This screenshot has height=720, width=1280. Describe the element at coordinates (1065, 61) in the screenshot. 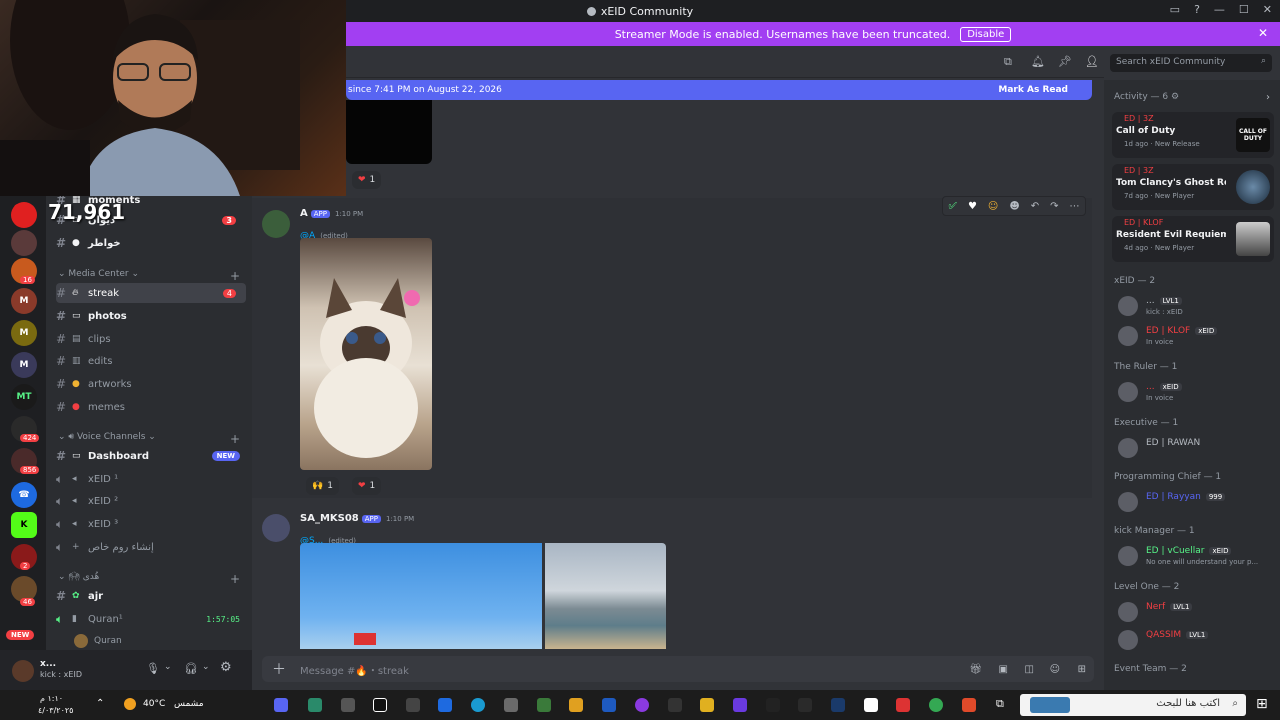

I see `pin-icon: 📌︎` at that location.